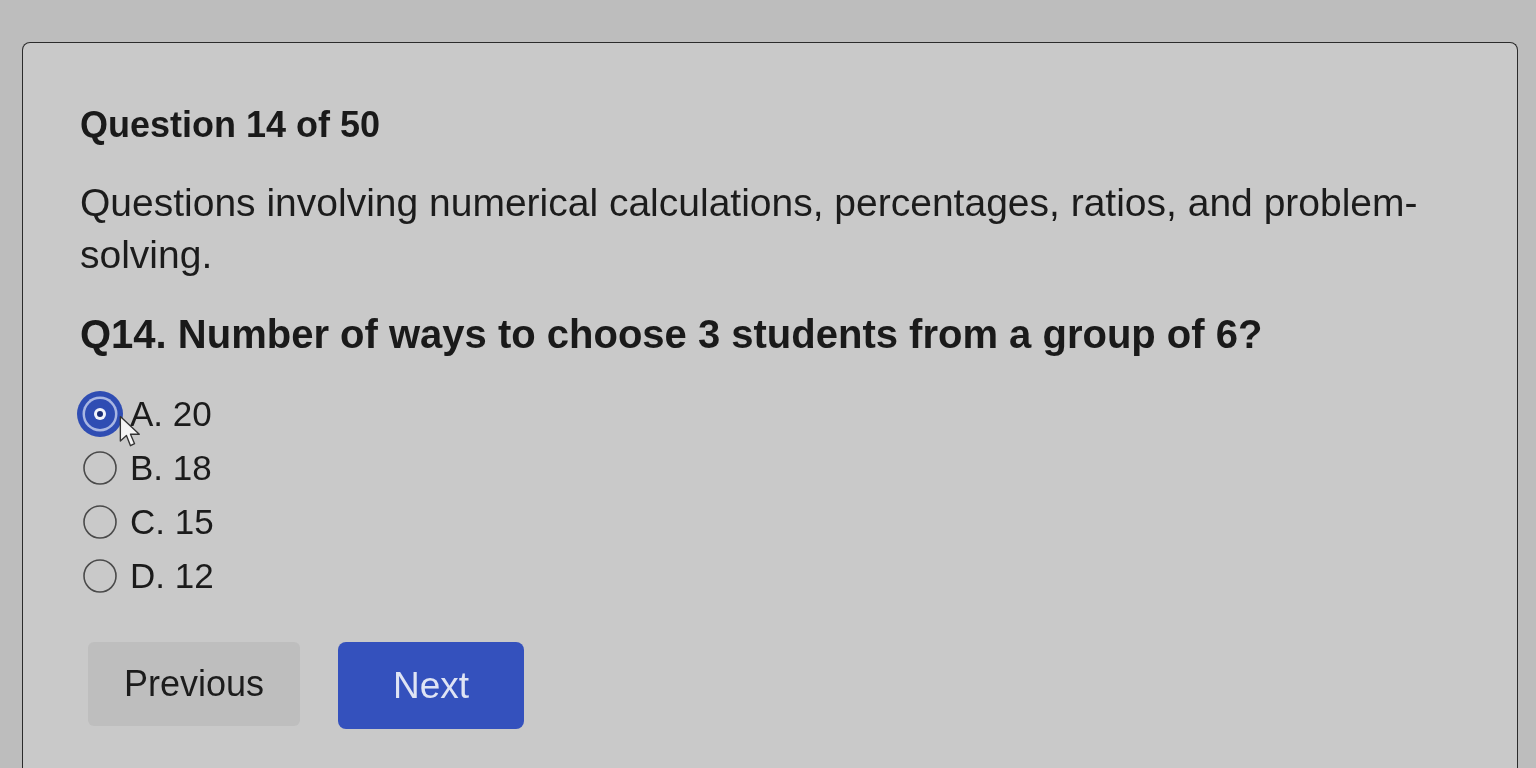  Describe the element at coordinates (171, 468) in the screenshot. I see `option-label: B. 18` at that location.